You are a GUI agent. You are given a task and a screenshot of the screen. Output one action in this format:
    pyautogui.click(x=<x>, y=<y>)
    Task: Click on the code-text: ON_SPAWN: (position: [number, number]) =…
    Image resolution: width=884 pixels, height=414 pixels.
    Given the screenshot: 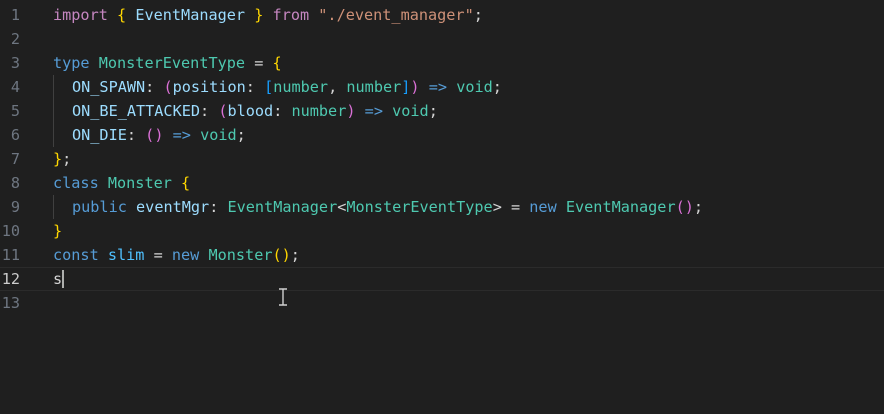 What is the action you would take?
    pyautogui.click(x=287, y=87)
    